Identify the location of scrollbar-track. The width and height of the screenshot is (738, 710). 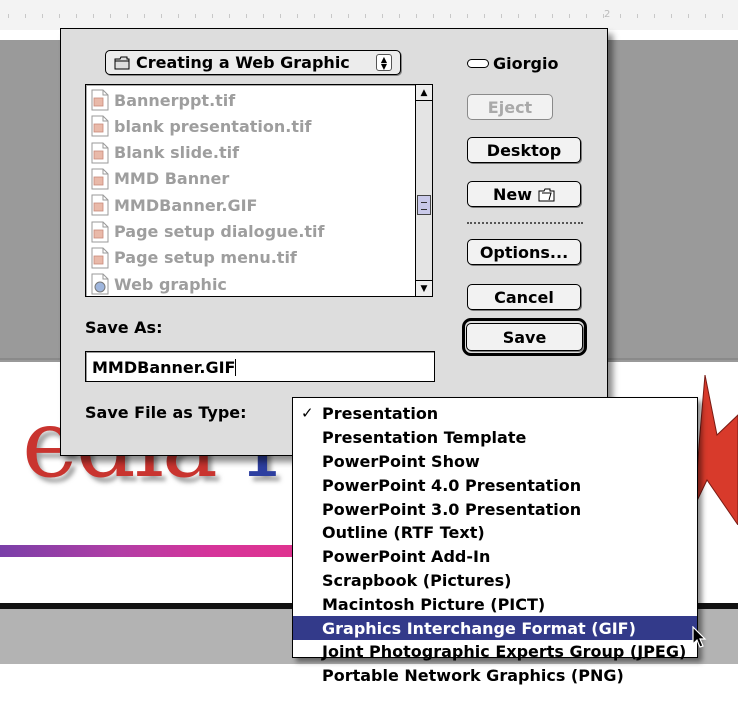
(424, 190).